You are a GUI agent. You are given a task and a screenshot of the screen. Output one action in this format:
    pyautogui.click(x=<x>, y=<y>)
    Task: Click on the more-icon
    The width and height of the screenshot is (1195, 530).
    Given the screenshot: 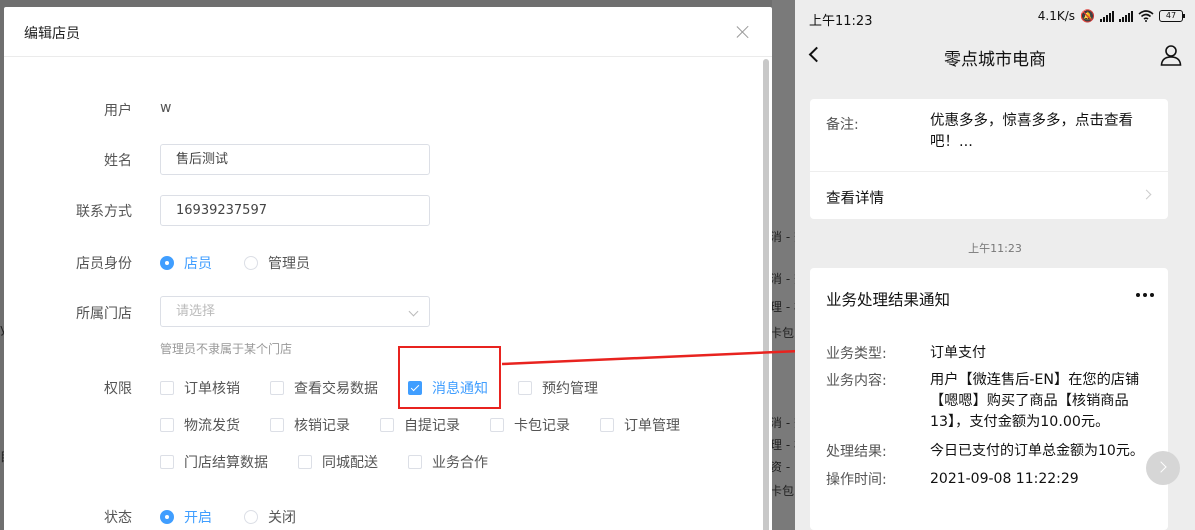 What is the action you would take?
    pyautogui.click(x=1145, y=295)
    